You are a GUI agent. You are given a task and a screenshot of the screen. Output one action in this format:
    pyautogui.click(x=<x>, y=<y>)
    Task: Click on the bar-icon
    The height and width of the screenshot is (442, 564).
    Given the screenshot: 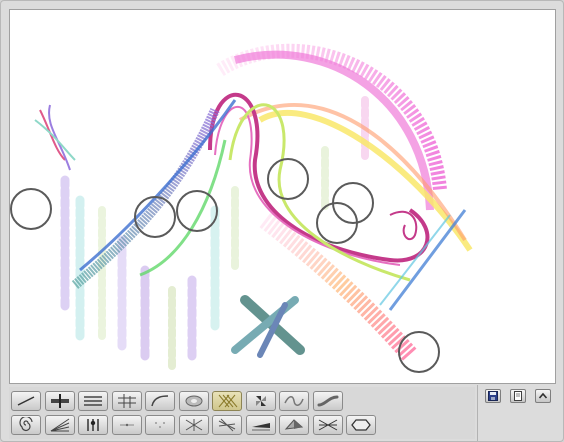 What is the action you would take?
    pyautogui.click(x=59, y=401)
    